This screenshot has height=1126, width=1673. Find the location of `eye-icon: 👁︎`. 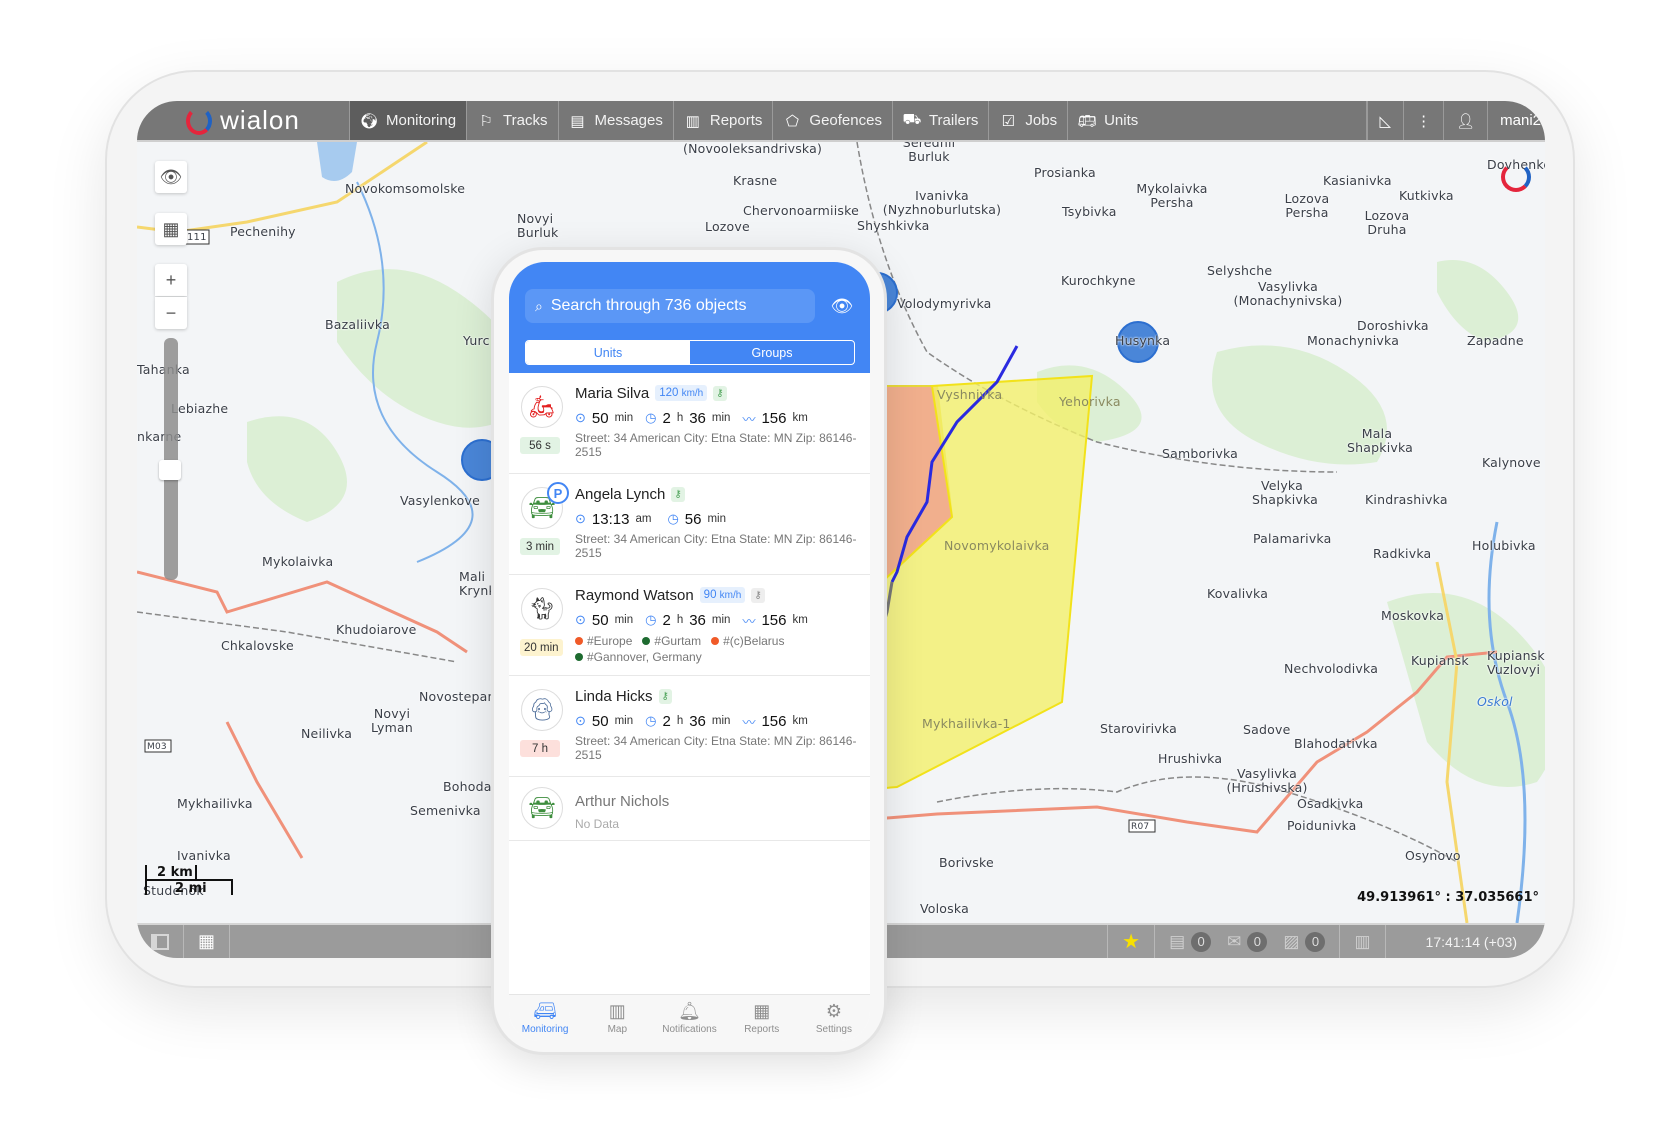

eye-icon: 👁︎ is located at coordinates (842, 306).